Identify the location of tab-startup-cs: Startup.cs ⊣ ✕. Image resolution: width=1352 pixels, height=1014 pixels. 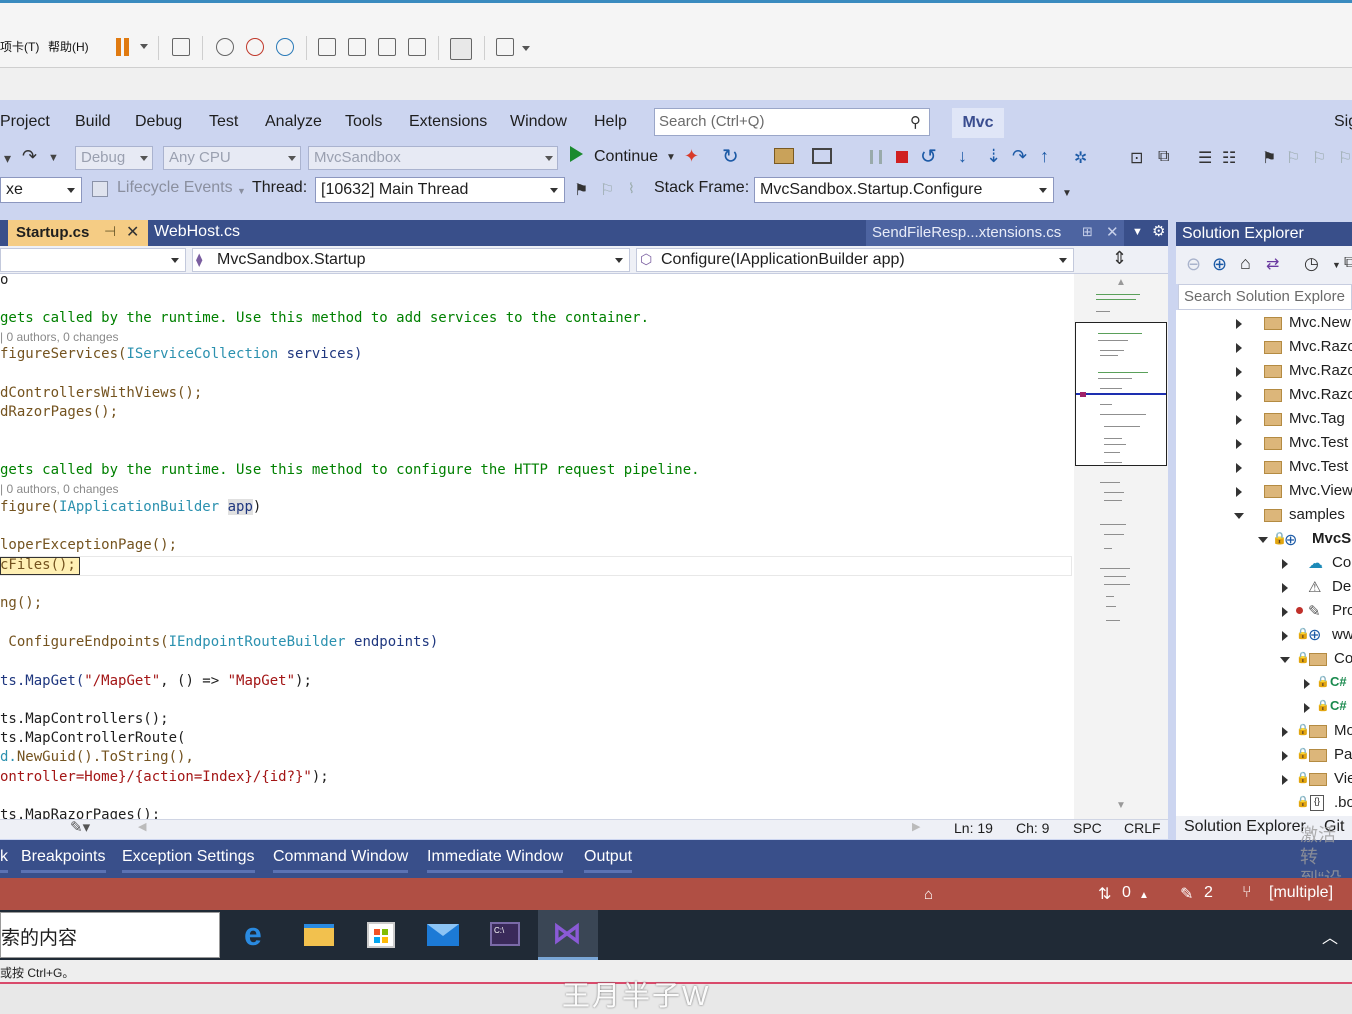
(78, 233).